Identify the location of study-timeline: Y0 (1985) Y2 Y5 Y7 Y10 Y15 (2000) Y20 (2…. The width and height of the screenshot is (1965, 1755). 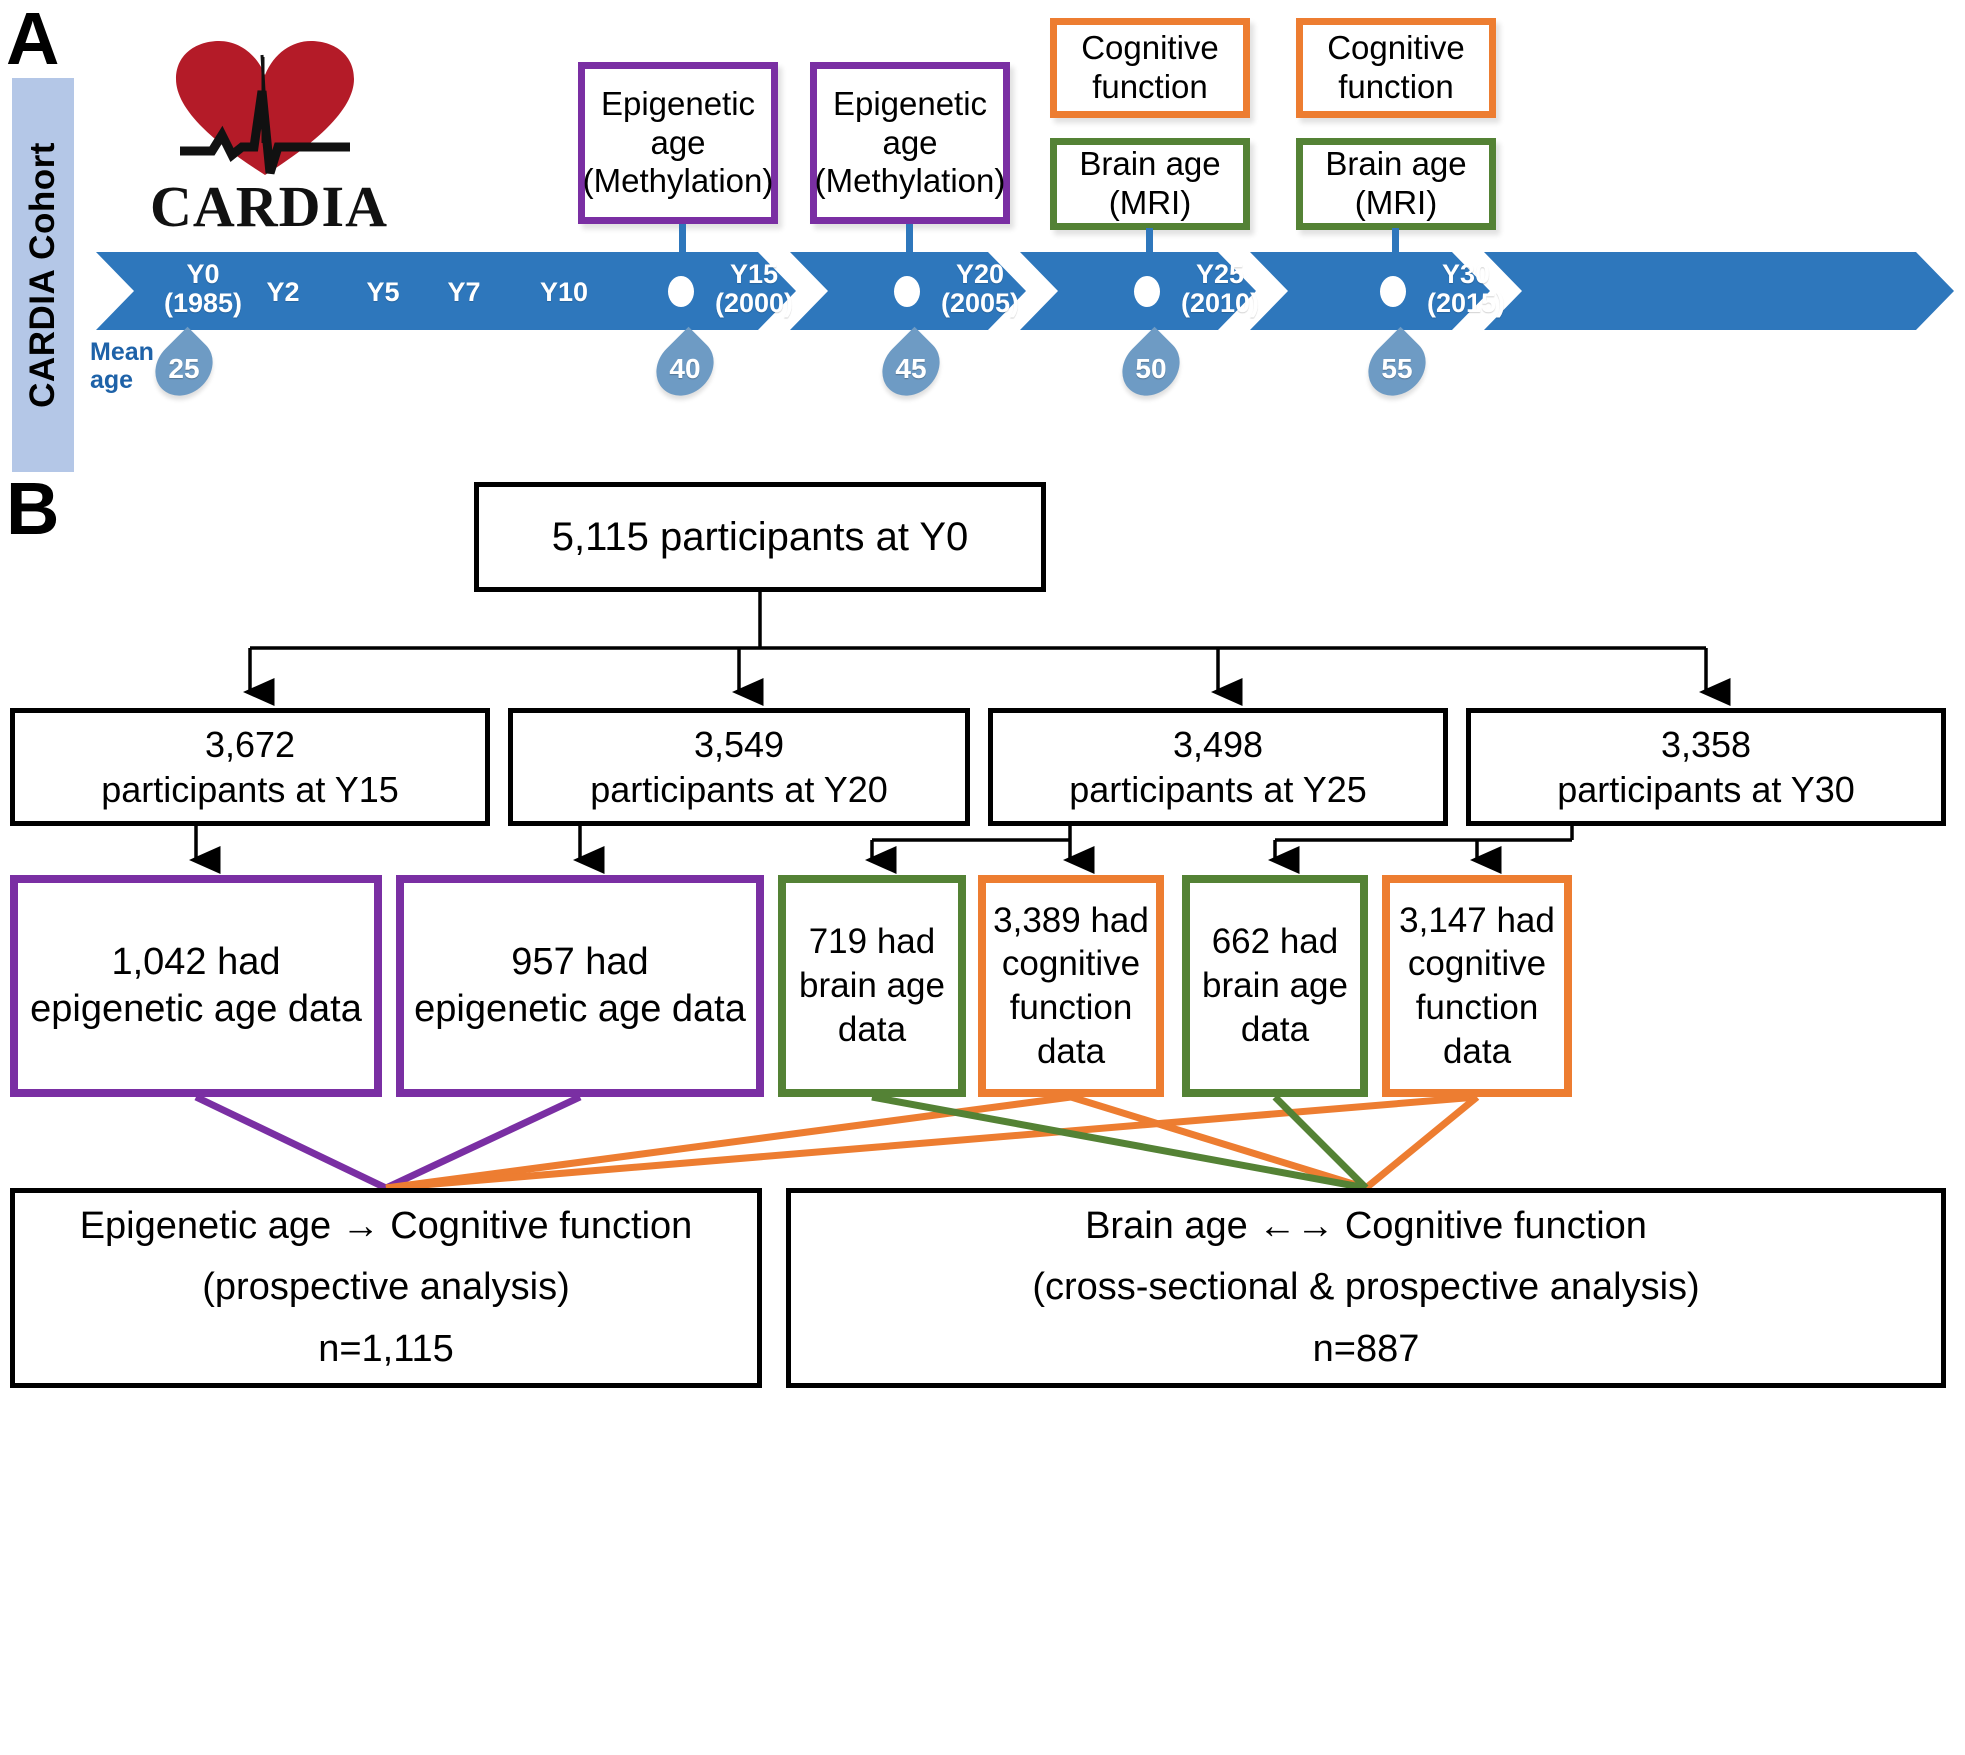
(1025, 291).